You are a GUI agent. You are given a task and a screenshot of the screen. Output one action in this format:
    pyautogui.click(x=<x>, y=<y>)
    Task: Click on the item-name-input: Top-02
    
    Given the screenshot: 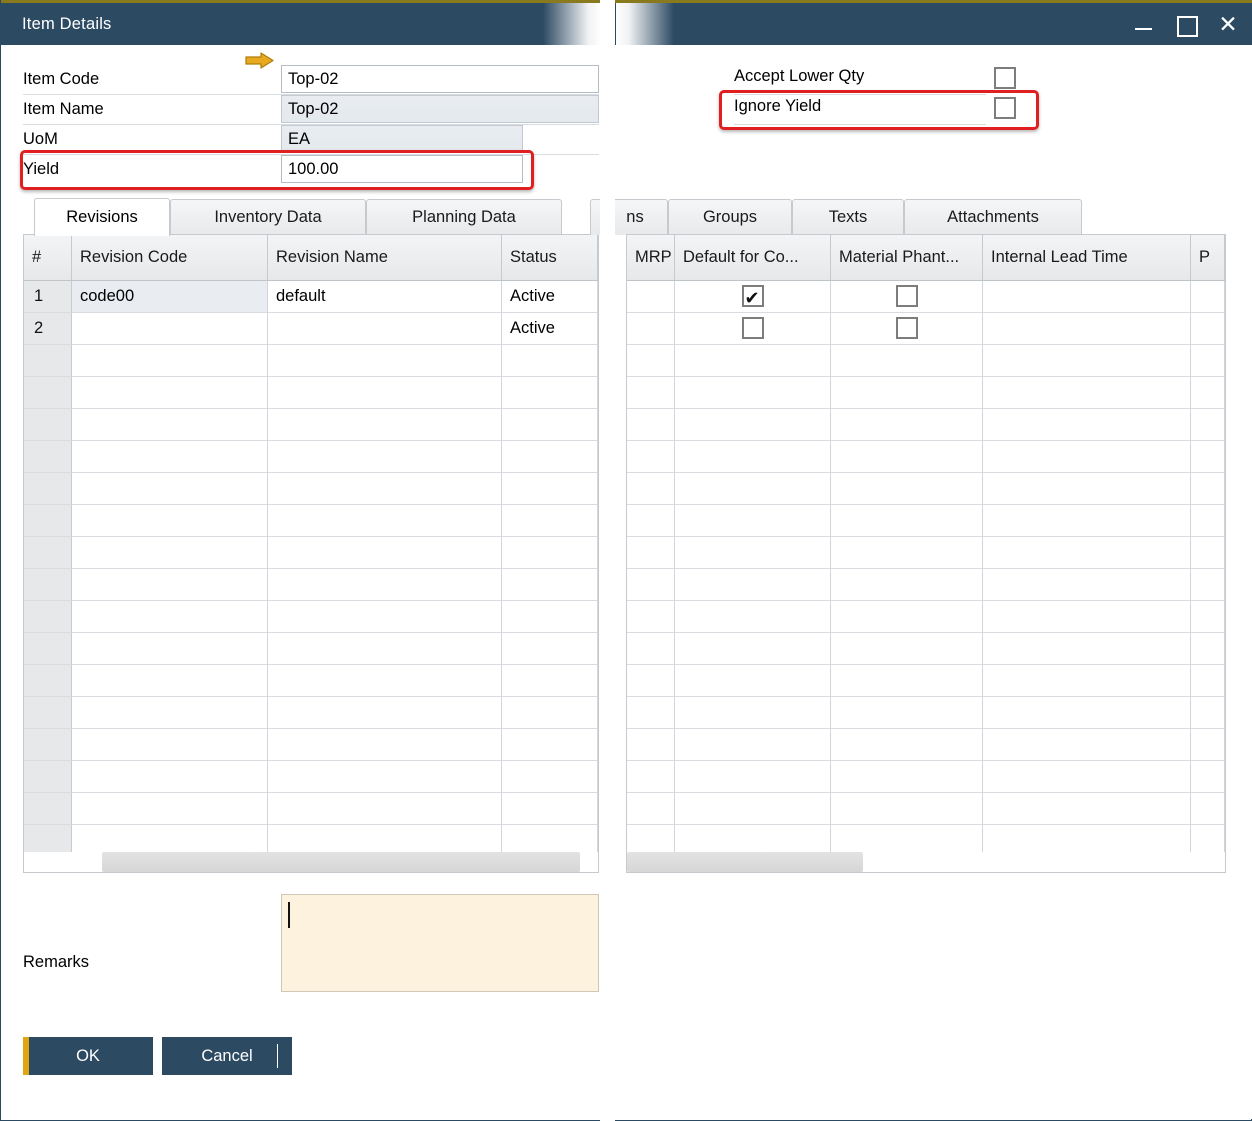 What is the action you would take?
    pyautogui.click(x=440, y=109)
    